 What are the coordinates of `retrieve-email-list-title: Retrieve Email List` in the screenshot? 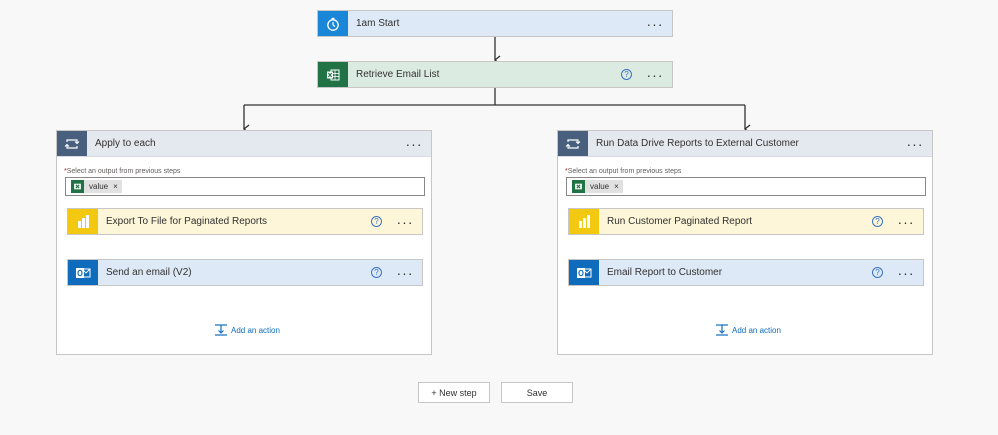 It's located at (398, 74).